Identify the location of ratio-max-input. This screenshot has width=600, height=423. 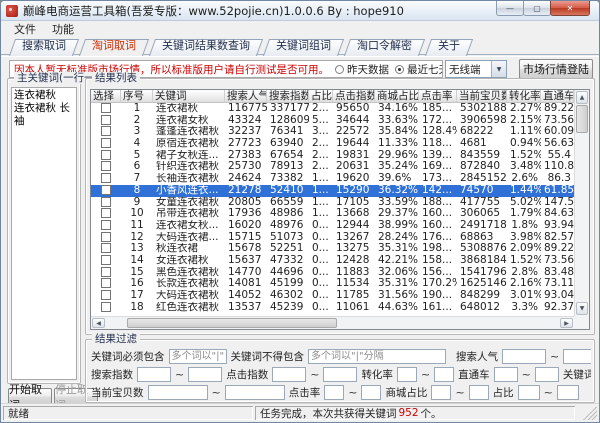
(567, 392).